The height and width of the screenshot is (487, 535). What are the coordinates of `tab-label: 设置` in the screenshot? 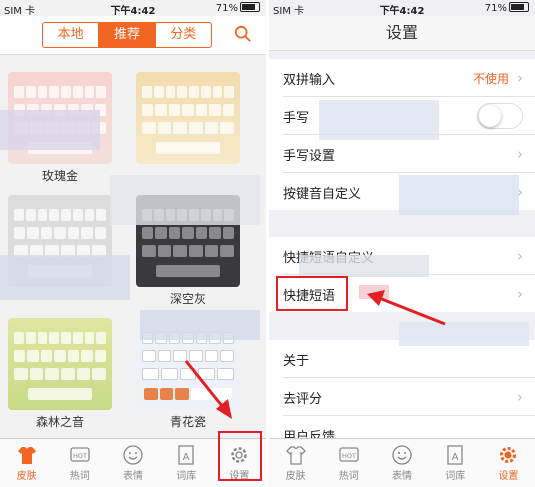 It's located at (508, 476).